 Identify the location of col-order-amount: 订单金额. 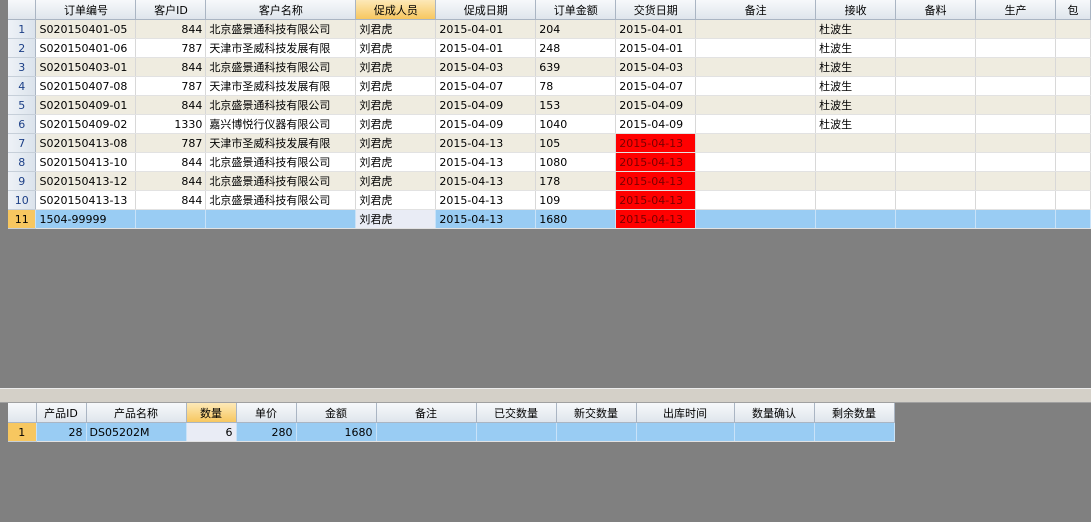
(576, 10).